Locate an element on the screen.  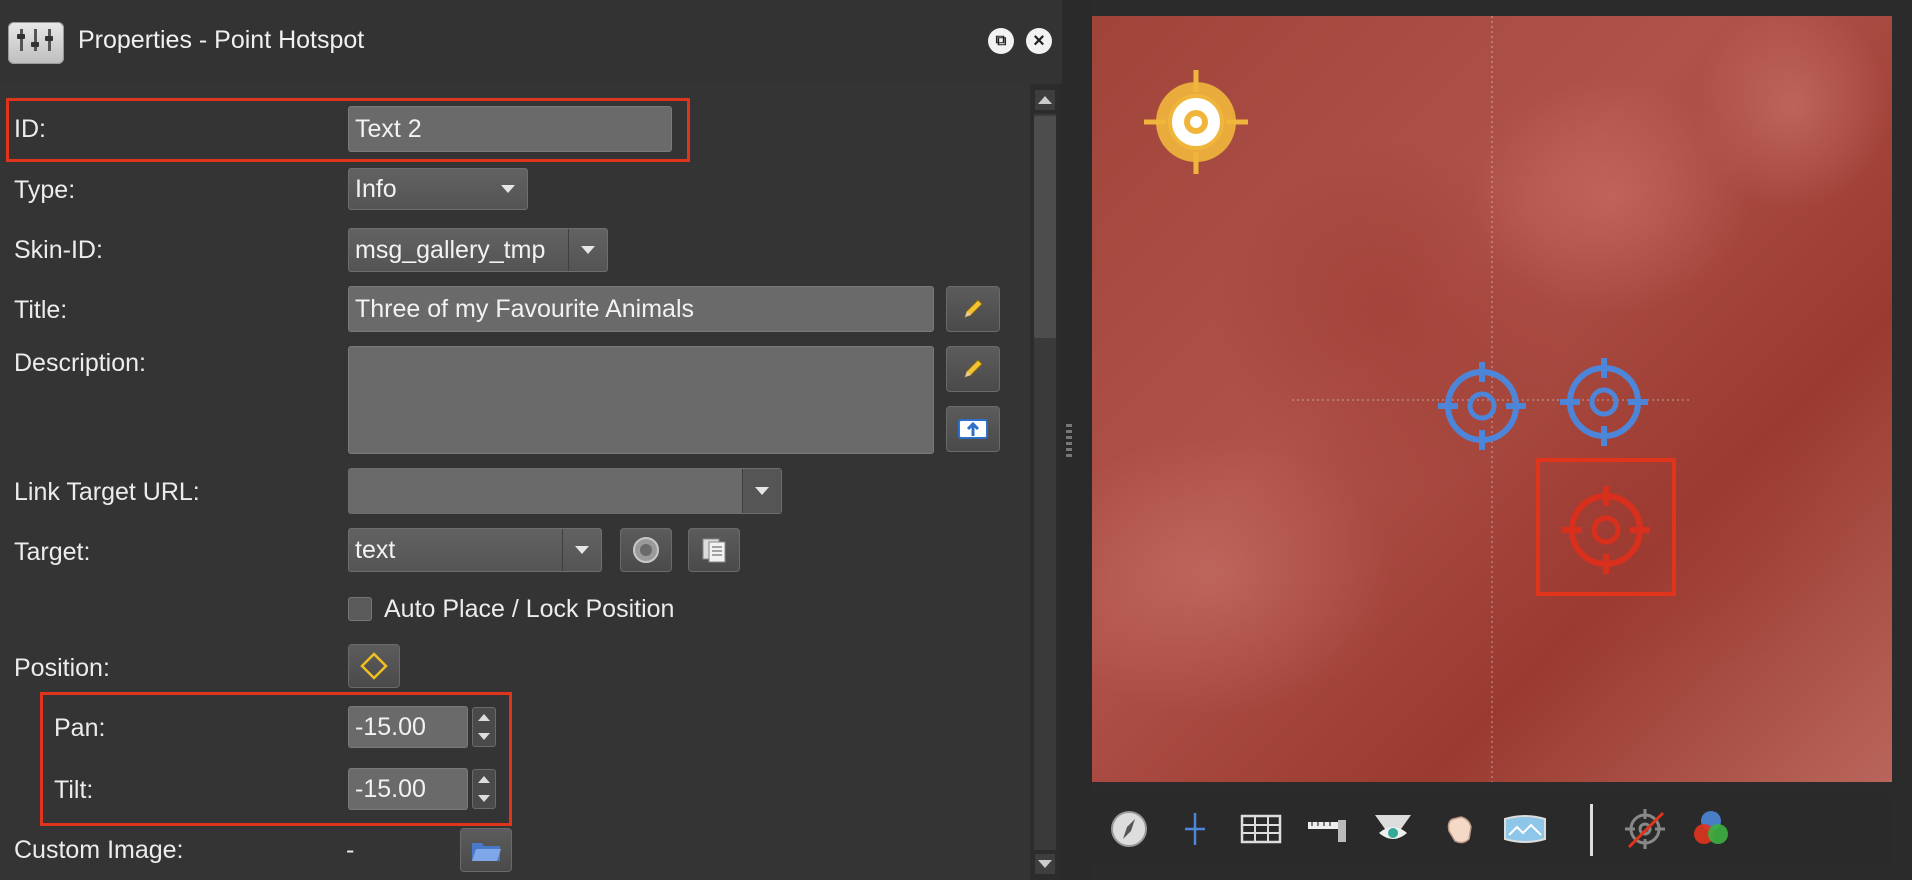
type-select-value: Info is located at coordinates (376, 188).